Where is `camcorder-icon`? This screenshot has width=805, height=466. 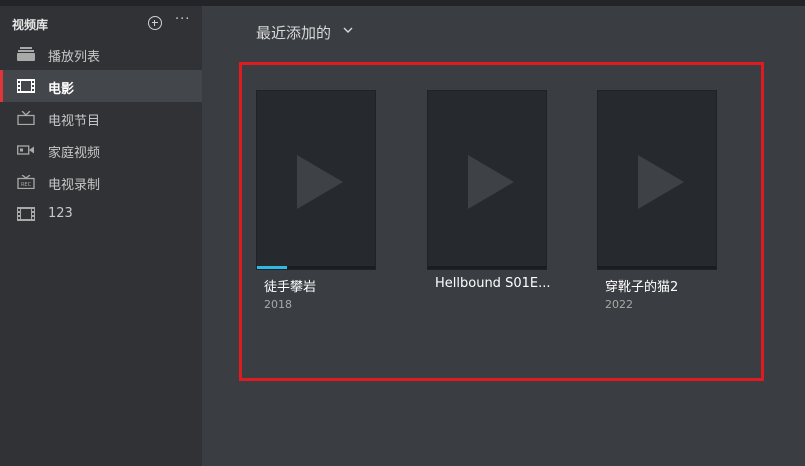 camcorder-icon is located at coordinates (25, 150).